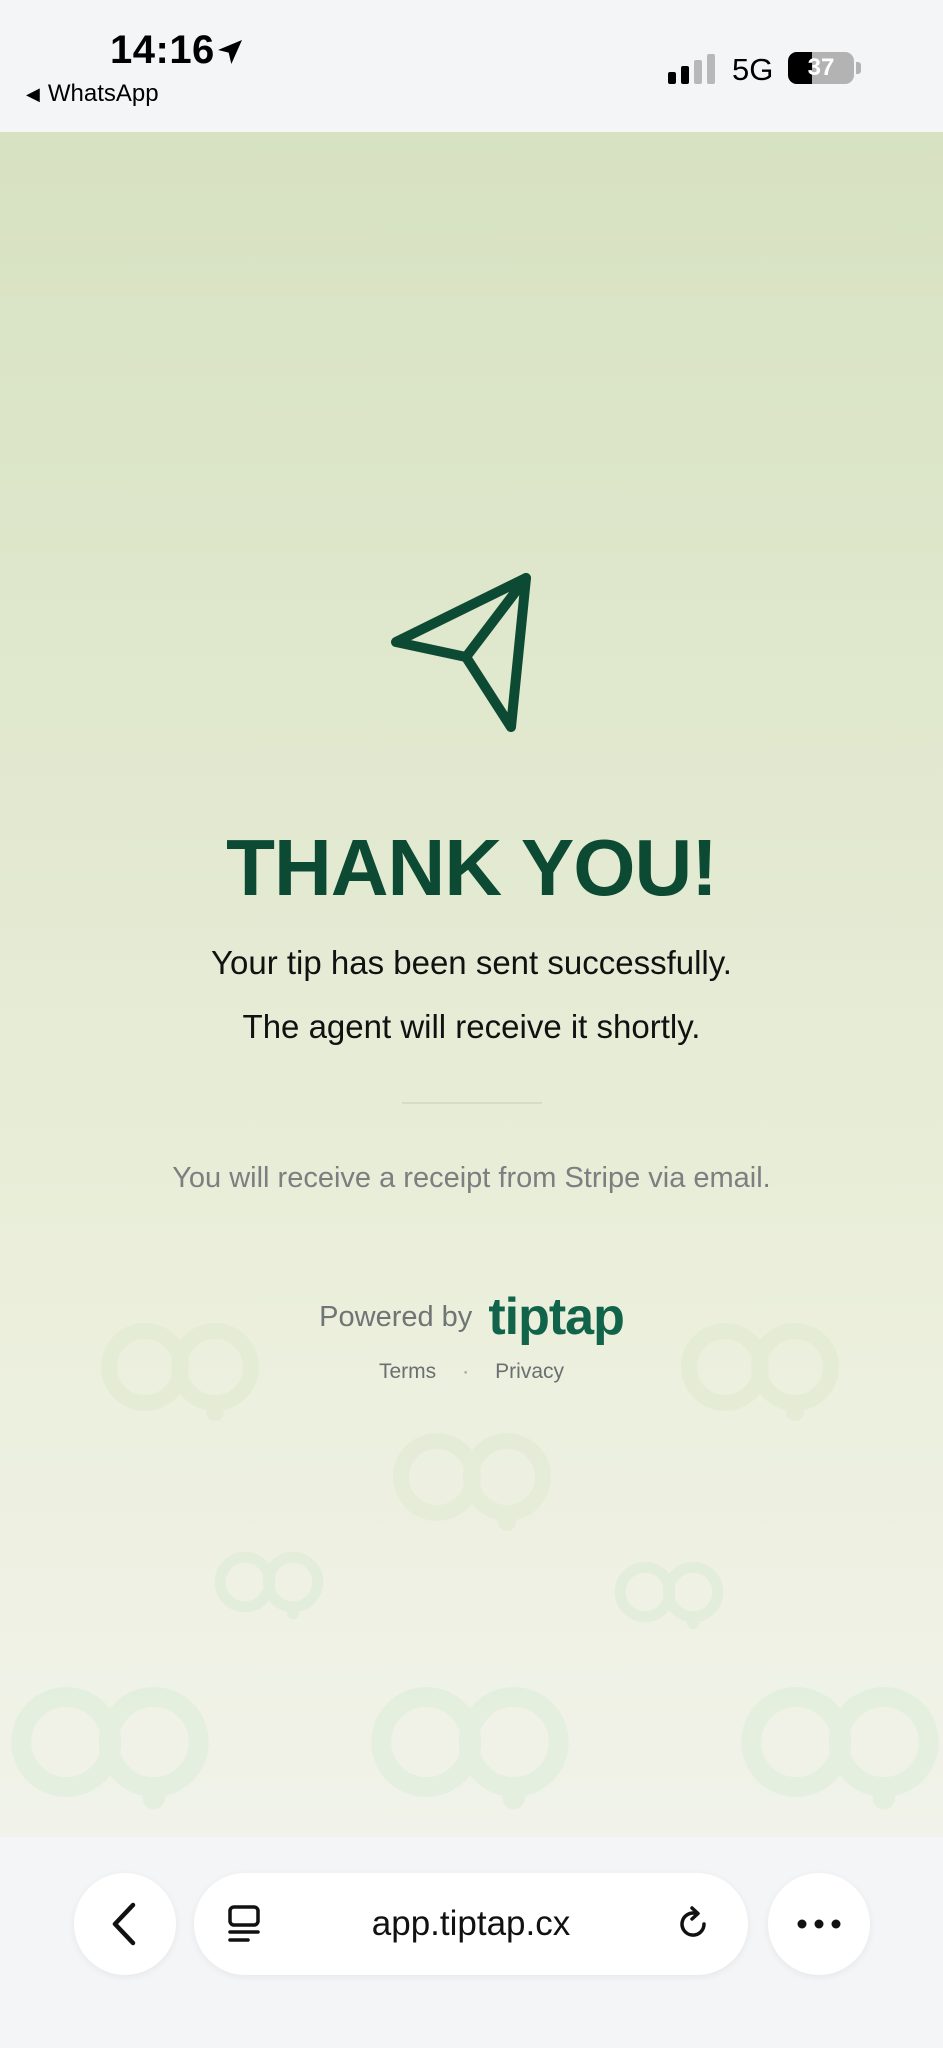 This screenshot has height=2048, width=943. Describe the element at coordinates (103, 93) in the screenshot. I see `back-app-label: WhatsApp` at that location.